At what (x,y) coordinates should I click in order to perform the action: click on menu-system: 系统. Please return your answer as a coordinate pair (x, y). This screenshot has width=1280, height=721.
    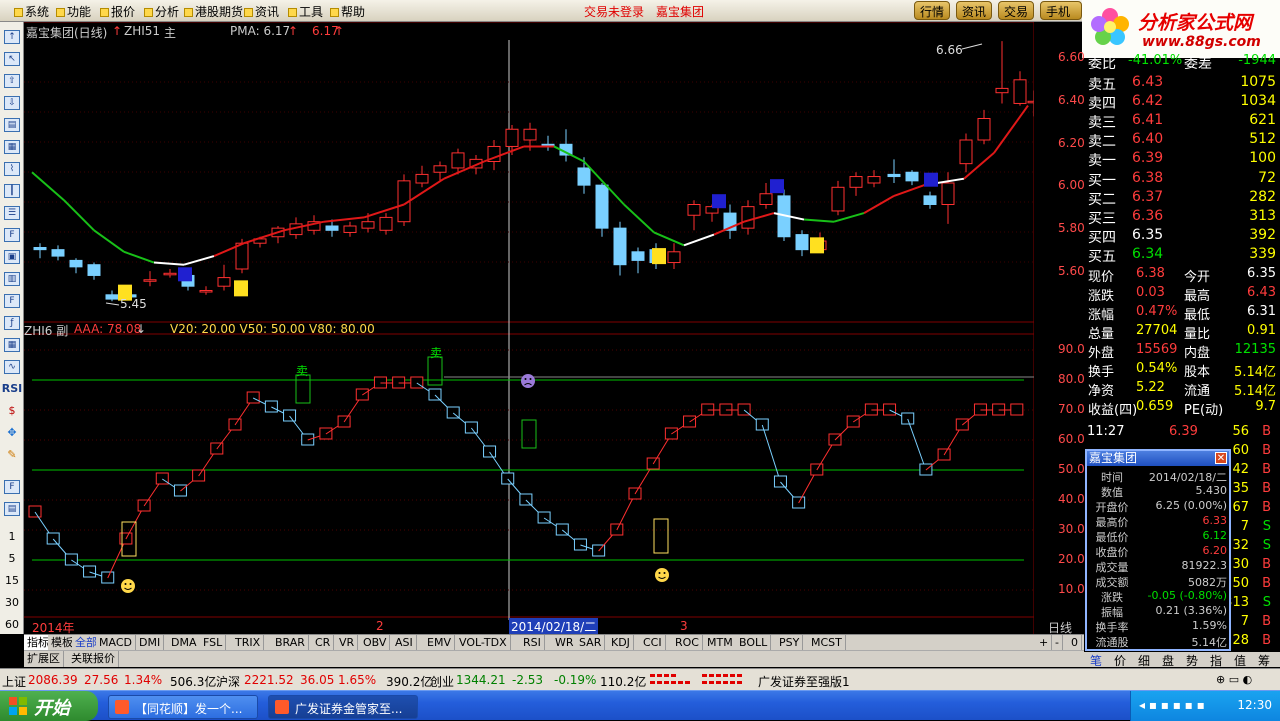
    Looking at the image, I should click on (31, 11).